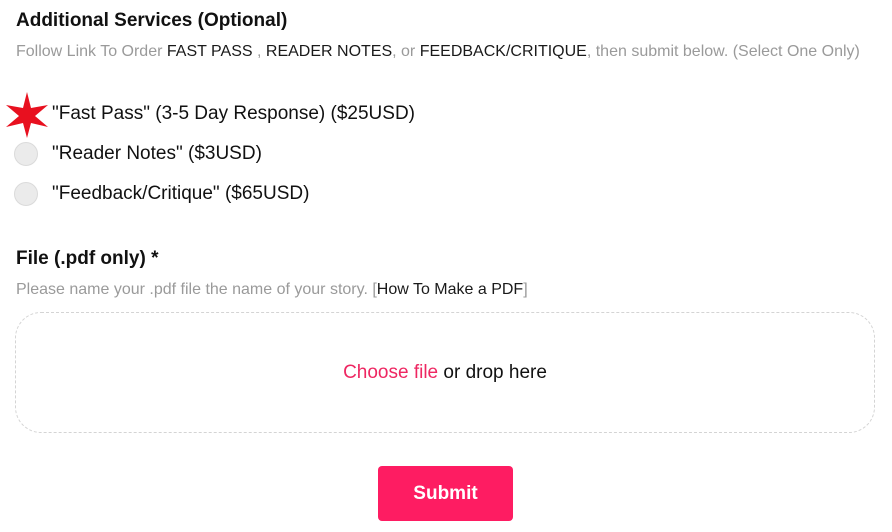 This screenshot has height=532, width=892. Describe the element at coordinates (210, 51) in the screenshot. I see `fast-pass-link: FAST PASS` at that location.